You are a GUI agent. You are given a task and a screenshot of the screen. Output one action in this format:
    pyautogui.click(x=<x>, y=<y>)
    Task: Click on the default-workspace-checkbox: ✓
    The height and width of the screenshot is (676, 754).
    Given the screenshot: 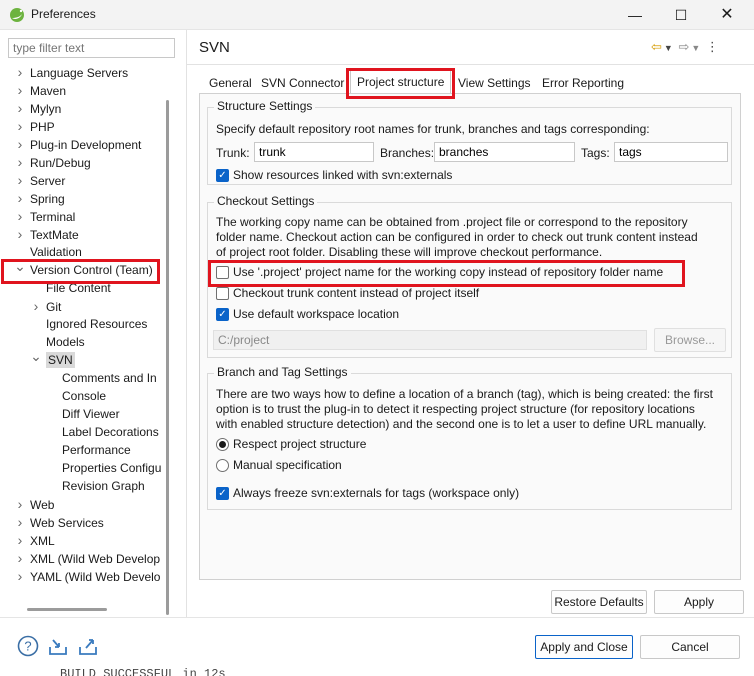 What is the action you would take?
    pyautogui.click(x=222, y=314)
    